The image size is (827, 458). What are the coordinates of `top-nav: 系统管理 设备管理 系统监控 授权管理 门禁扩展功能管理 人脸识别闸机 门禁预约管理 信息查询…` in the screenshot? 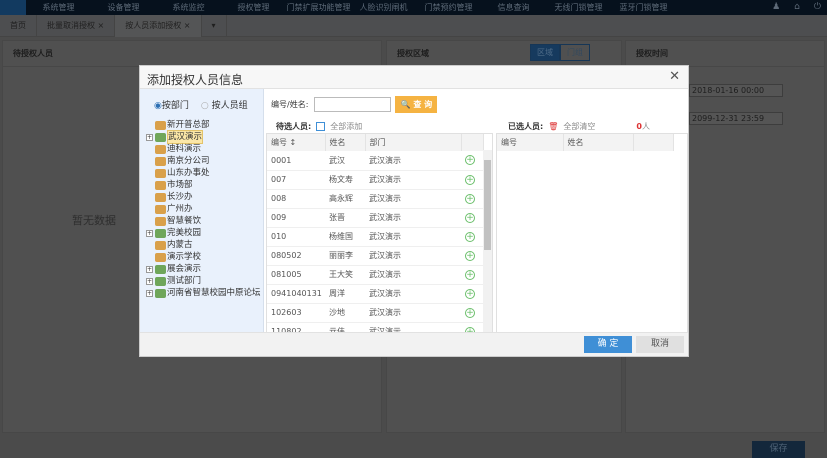 It's located at (413, 7).